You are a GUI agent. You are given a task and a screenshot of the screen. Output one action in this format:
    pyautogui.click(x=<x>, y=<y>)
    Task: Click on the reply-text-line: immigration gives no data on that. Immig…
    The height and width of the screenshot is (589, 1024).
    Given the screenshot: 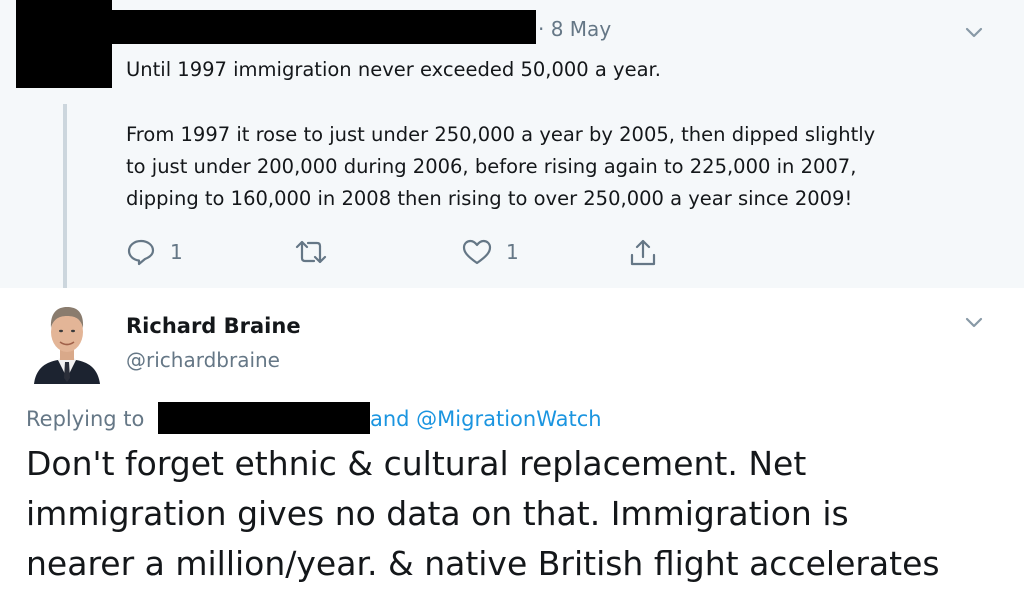 What is the action you would take?
    pyautogui.click(x=437, y=513)
    